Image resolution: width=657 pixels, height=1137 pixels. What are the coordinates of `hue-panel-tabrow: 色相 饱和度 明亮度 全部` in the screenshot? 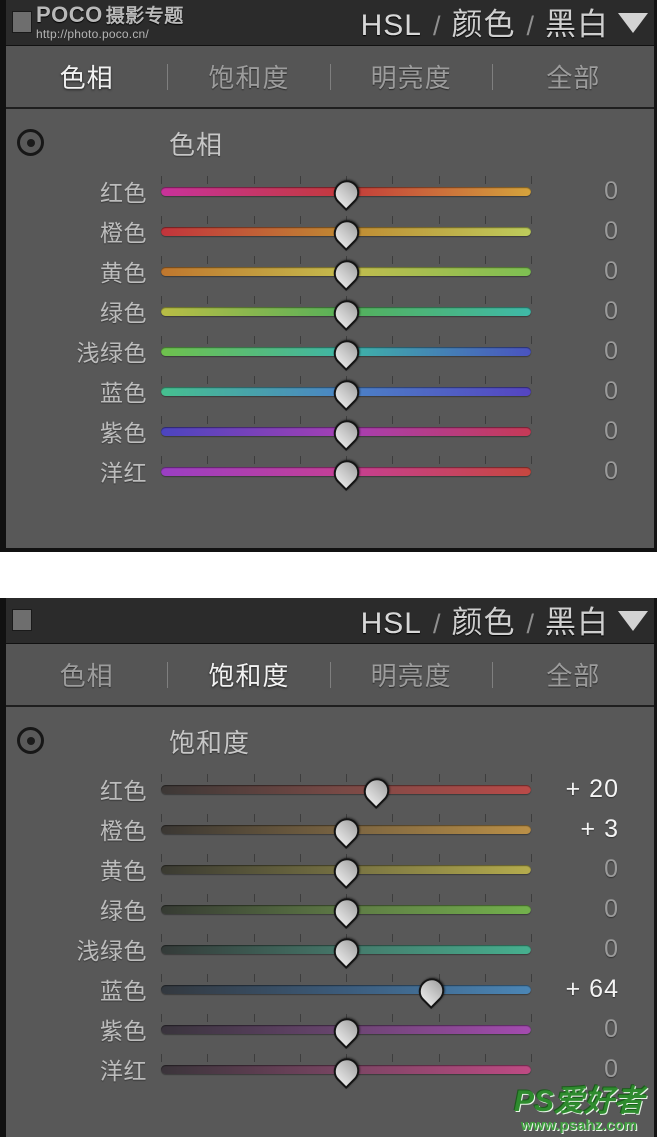 It's located at (330, 77).